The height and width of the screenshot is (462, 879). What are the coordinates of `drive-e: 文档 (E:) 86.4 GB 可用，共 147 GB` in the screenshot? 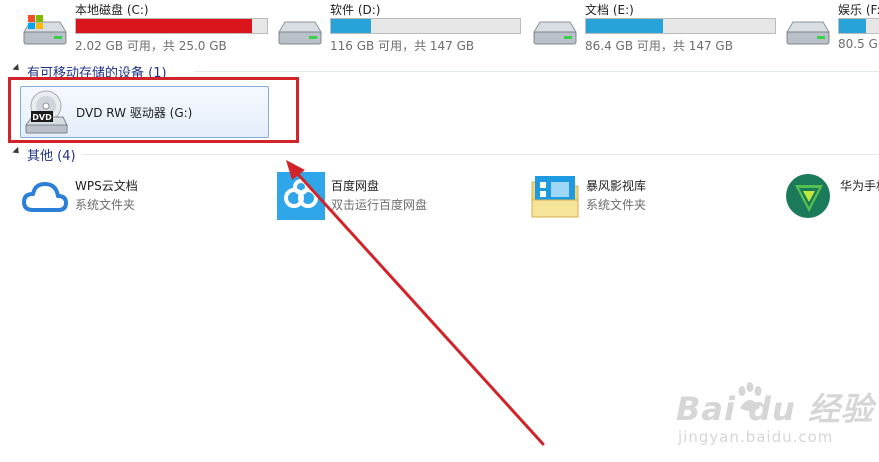 It's located at (655, 28).